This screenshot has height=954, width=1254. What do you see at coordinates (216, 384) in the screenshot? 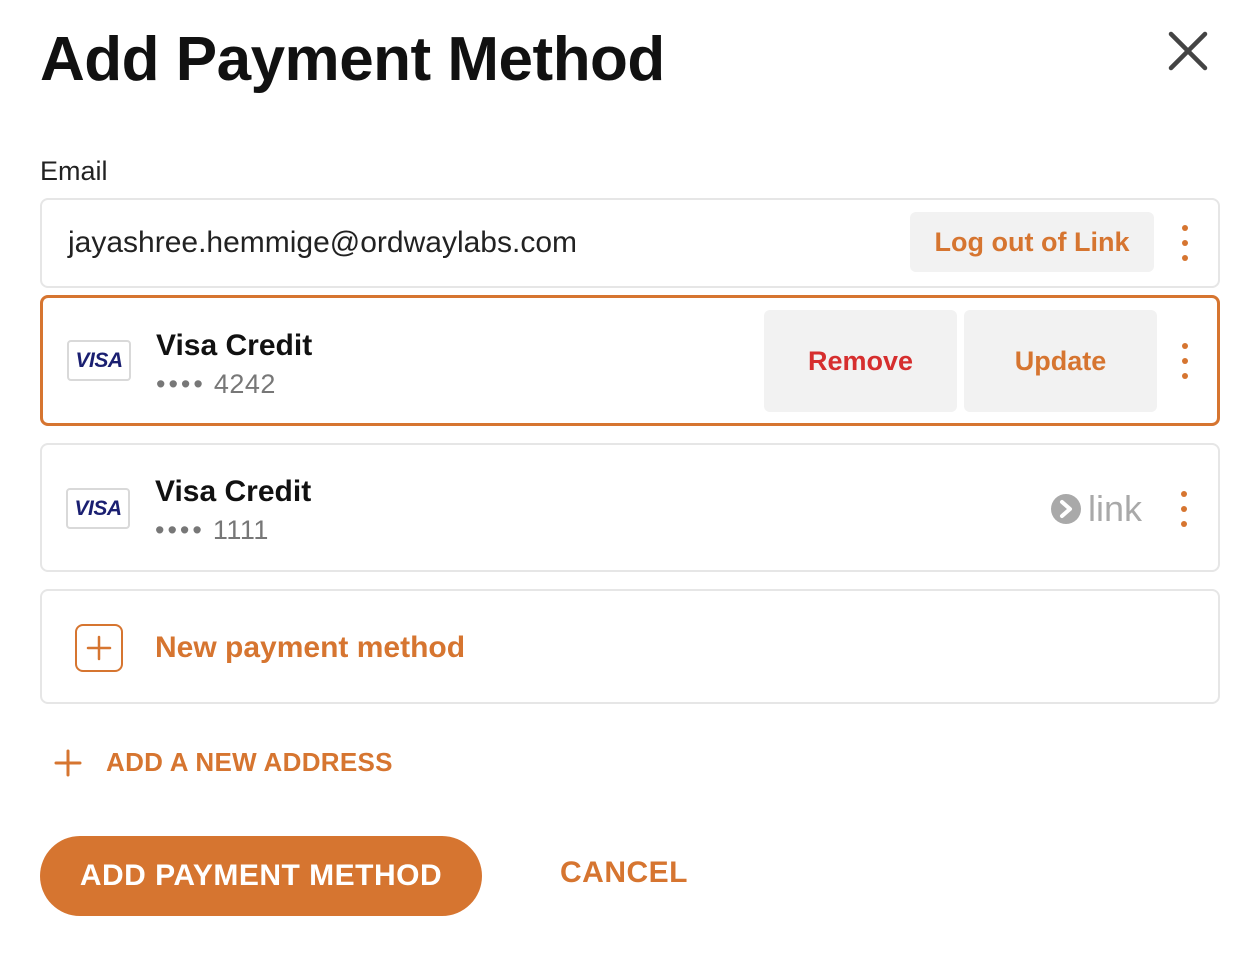
I see `payment-method-last4: •••• 4242` at bounding box center [216, 384].